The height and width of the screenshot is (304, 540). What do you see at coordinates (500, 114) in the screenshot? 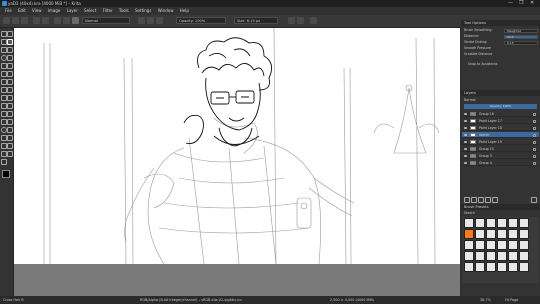
I see `layer-row: Group 16` at bounding box center [500, 114].